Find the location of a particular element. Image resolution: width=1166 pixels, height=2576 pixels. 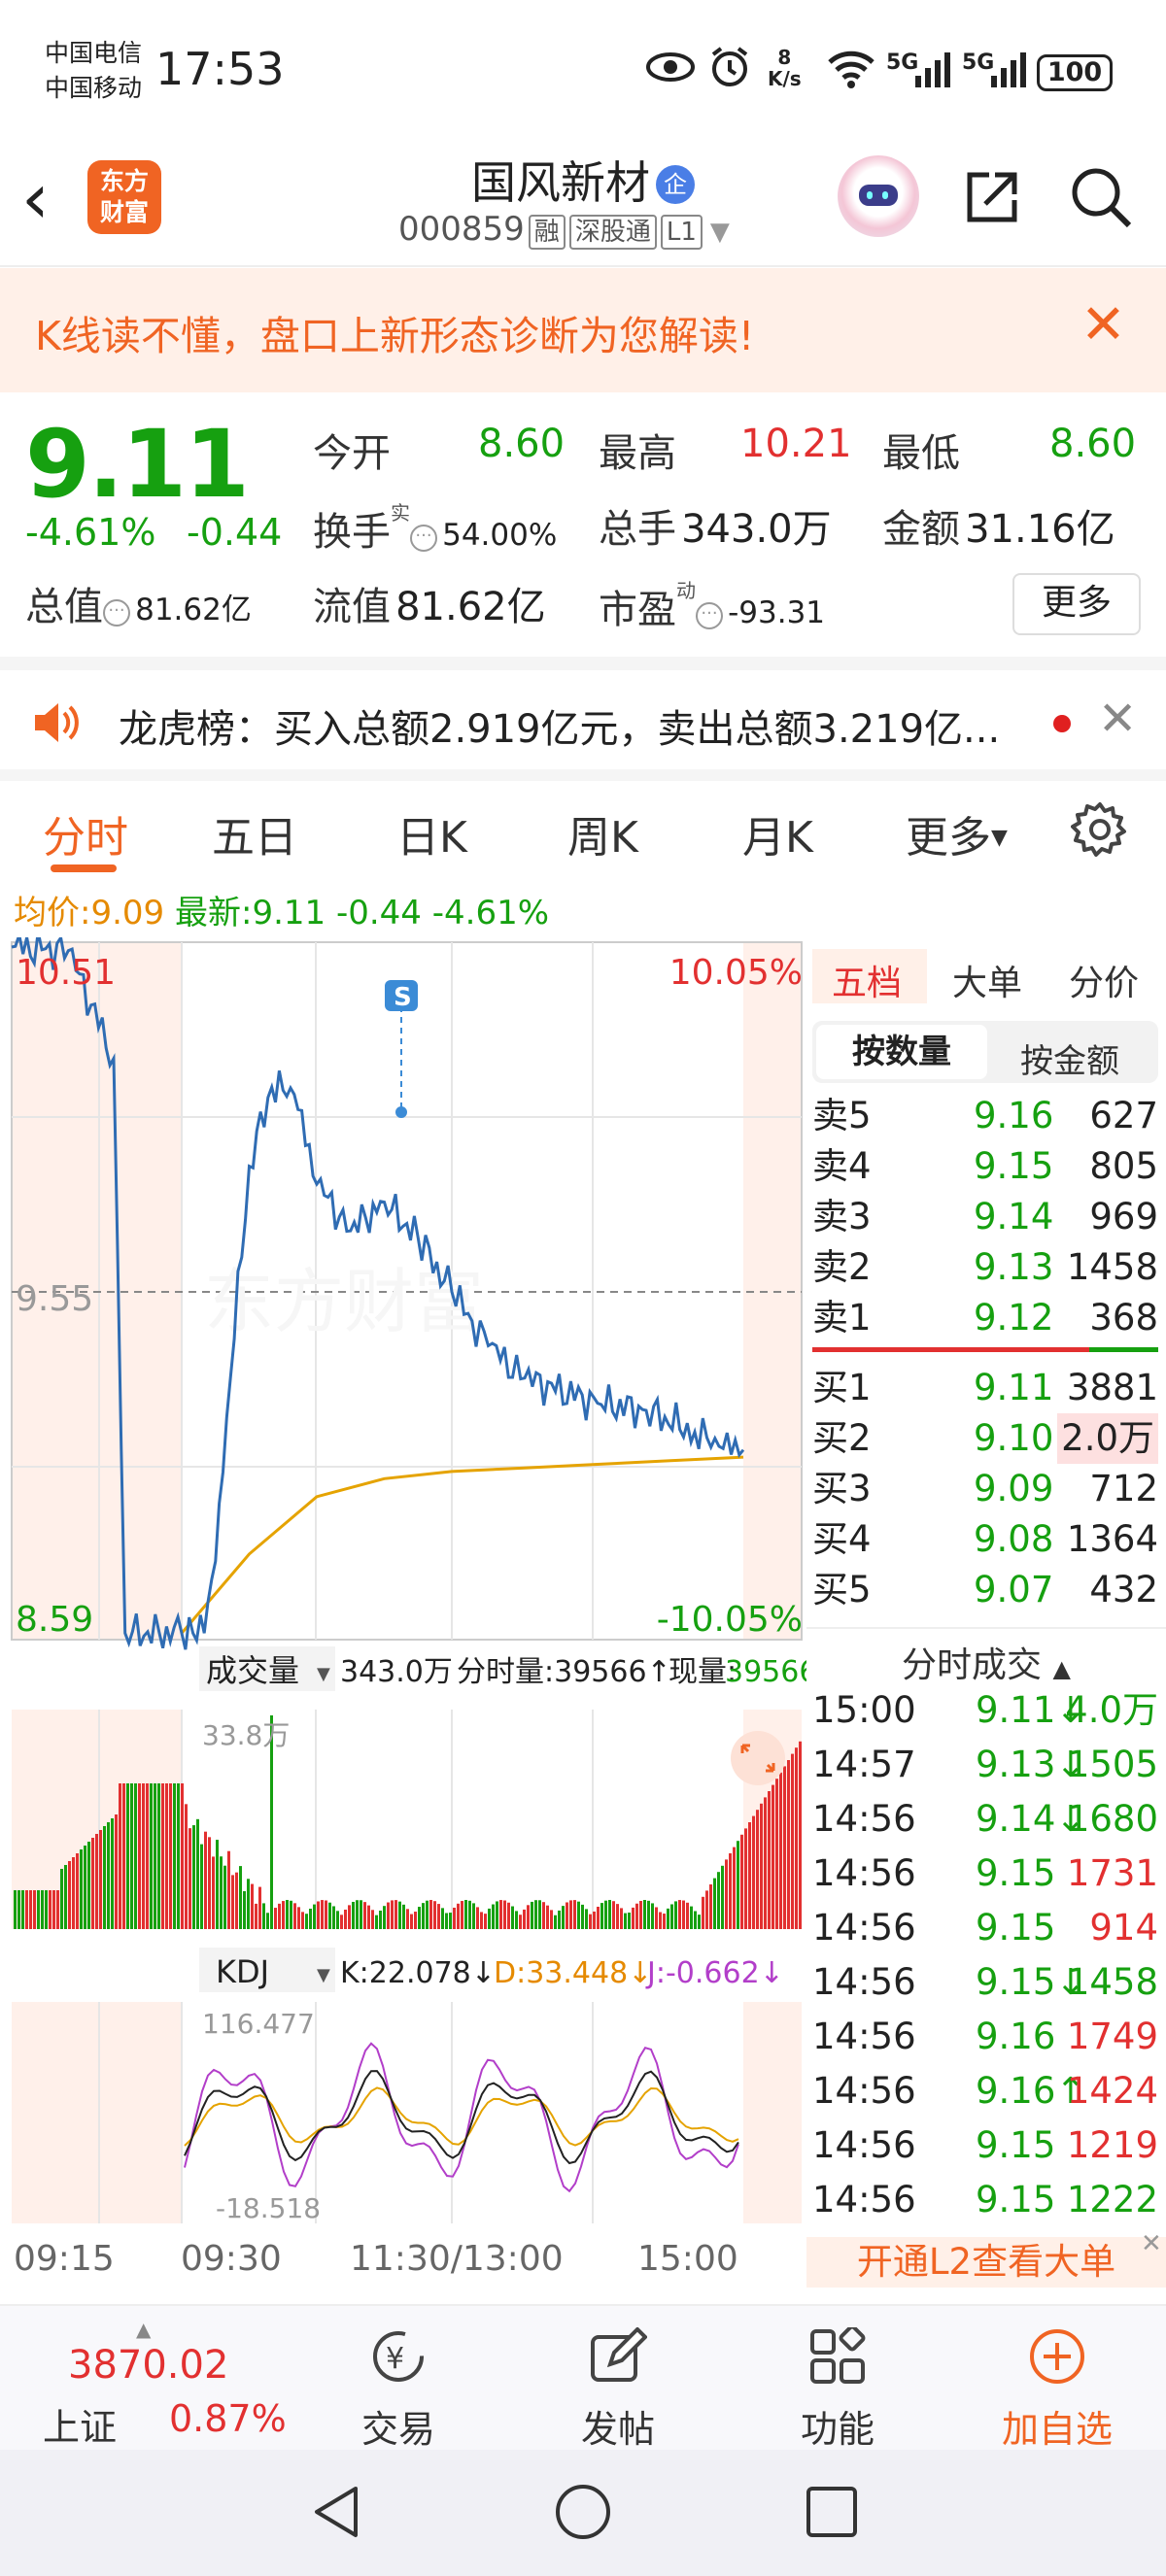

tab-price-dist: 分价 is located at coordinates (1104, 980).